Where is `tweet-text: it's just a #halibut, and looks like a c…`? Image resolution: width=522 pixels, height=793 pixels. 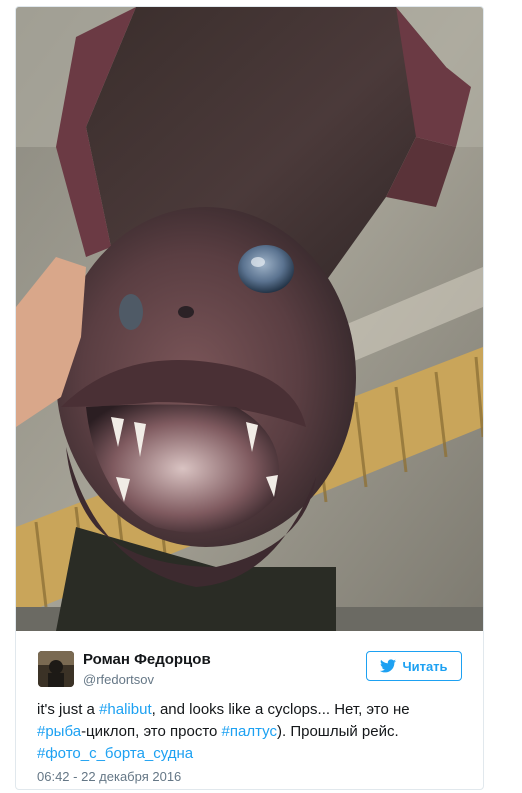
tweet-text: it's just a #halibut, and looks like a c… is located at coordinates (252, 732).